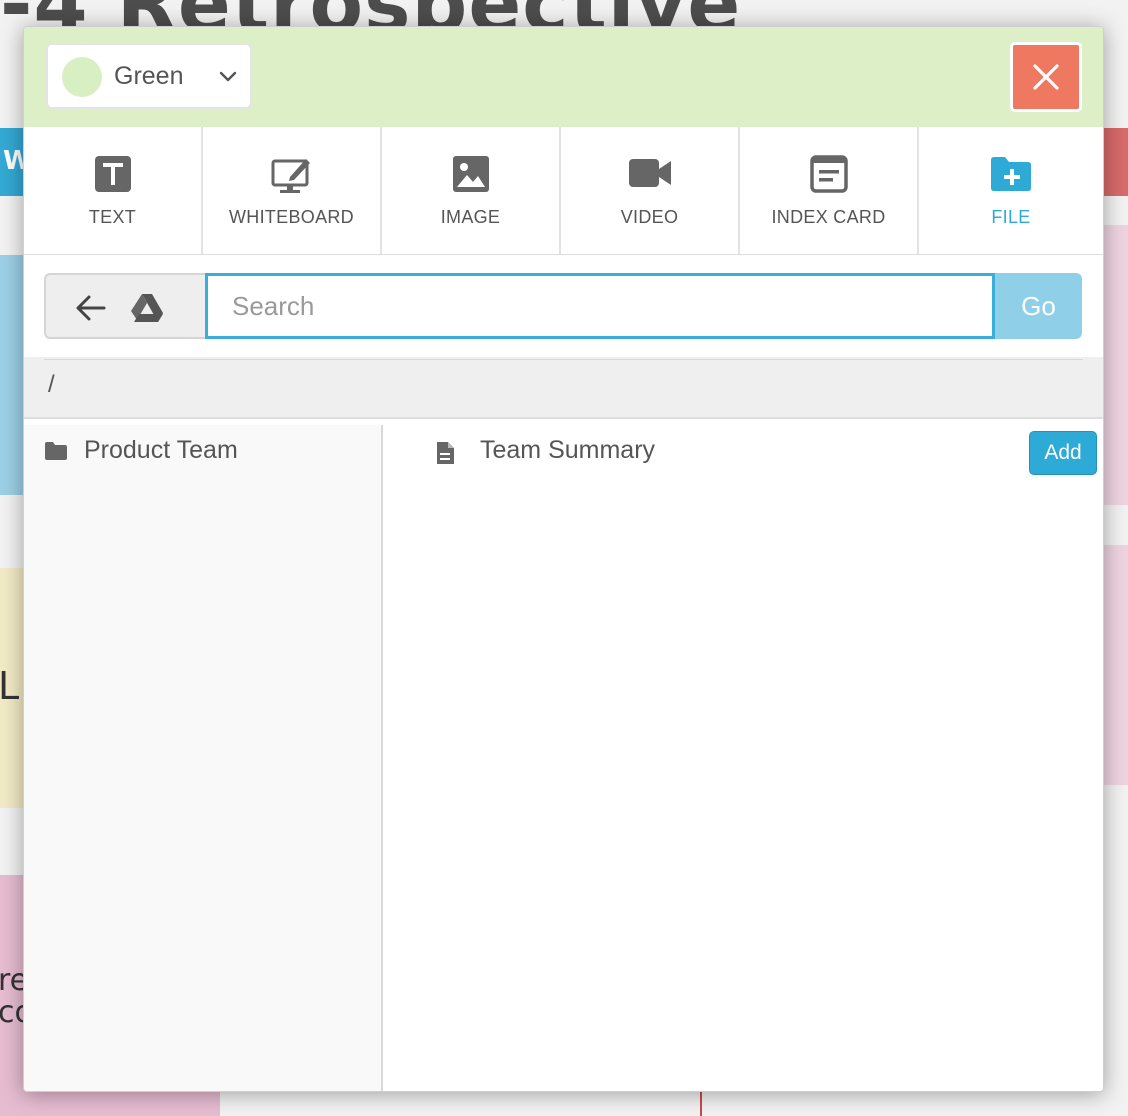 This screenshot has height=1116, width=1128. I want to click on search-row: Go, so click(563, 307).